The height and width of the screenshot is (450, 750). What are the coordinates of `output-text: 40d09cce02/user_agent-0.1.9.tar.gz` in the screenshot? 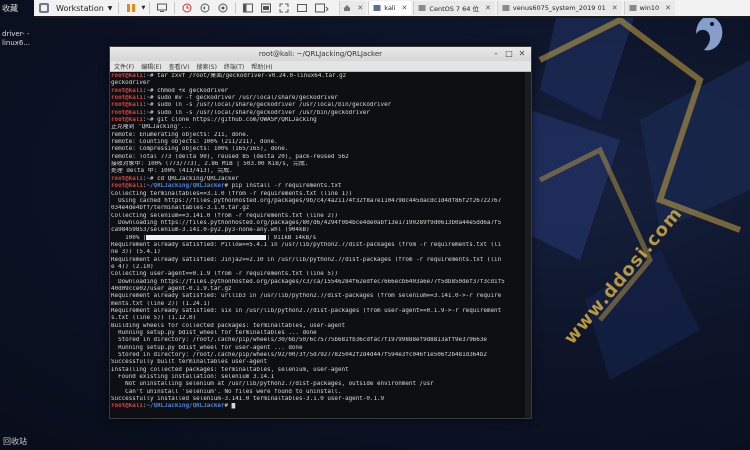 It's located at (171, 288).